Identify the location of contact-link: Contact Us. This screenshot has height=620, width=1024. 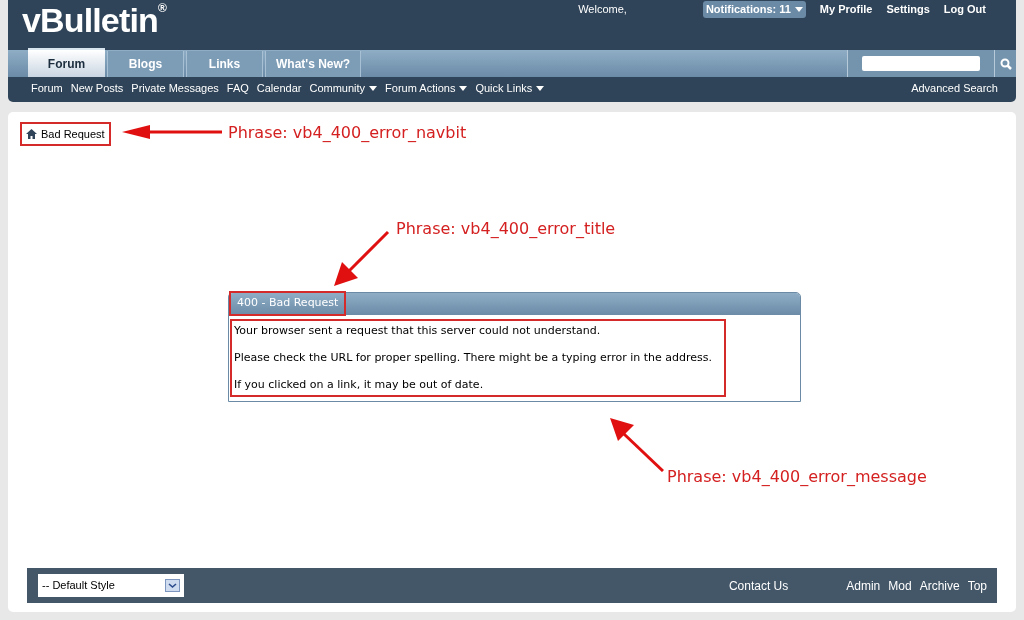
(758, 585).